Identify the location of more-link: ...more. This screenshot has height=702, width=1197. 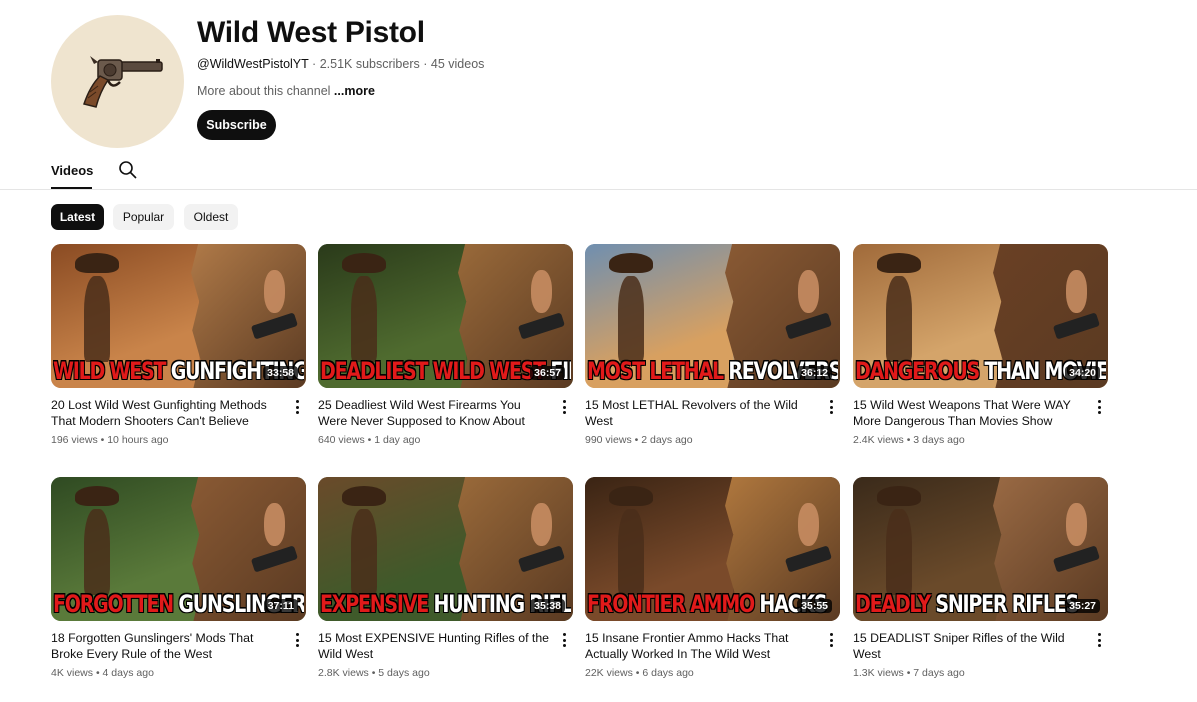
(354, 91).